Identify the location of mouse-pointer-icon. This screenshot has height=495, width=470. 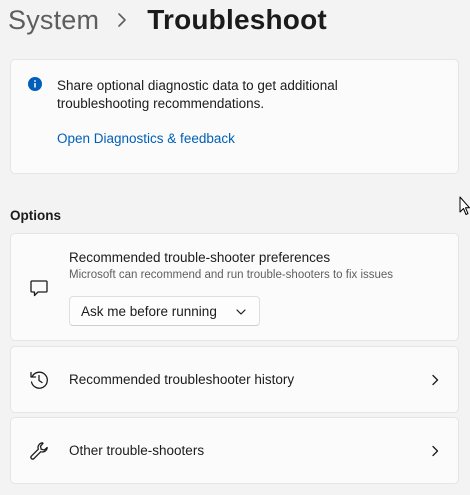
(464, 206).